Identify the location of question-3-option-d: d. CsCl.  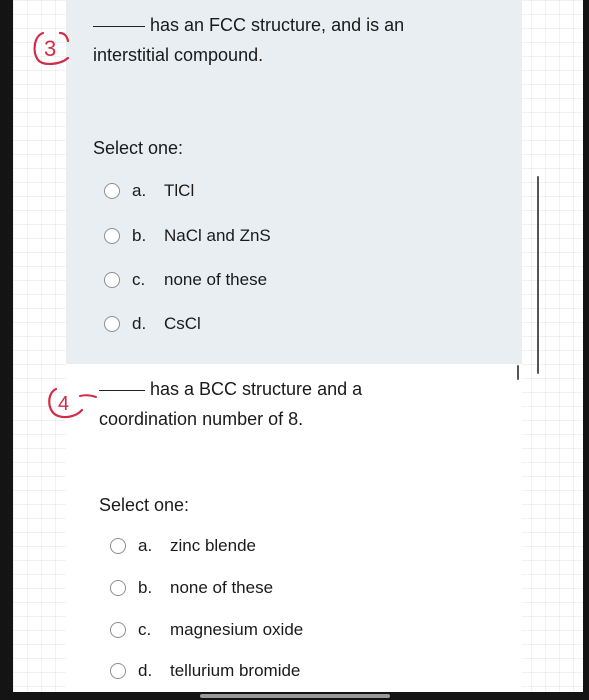
(152, 324).